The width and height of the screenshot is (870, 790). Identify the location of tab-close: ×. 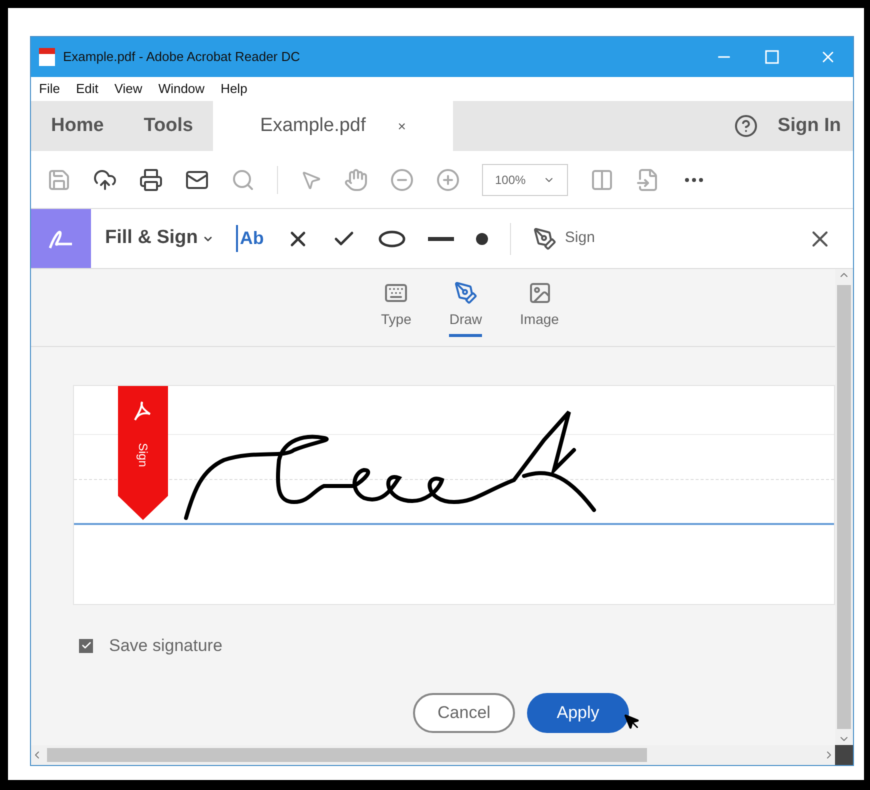
(402, 126).